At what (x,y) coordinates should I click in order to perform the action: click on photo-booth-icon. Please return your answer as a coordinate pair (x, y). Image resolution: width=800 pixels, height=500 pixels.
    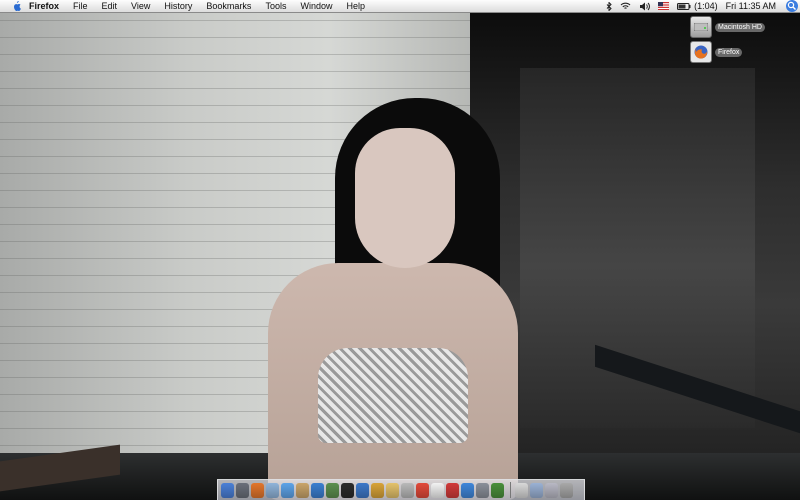
    Looking at the image, I should click on (452, 490).